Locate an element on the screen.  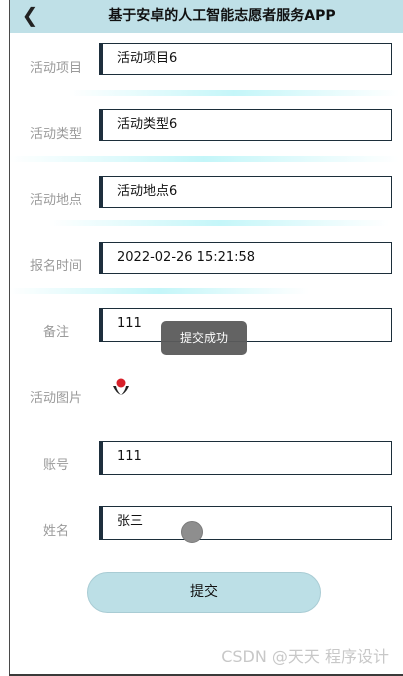
account-value: 111 is located at coordinates (129, 456).